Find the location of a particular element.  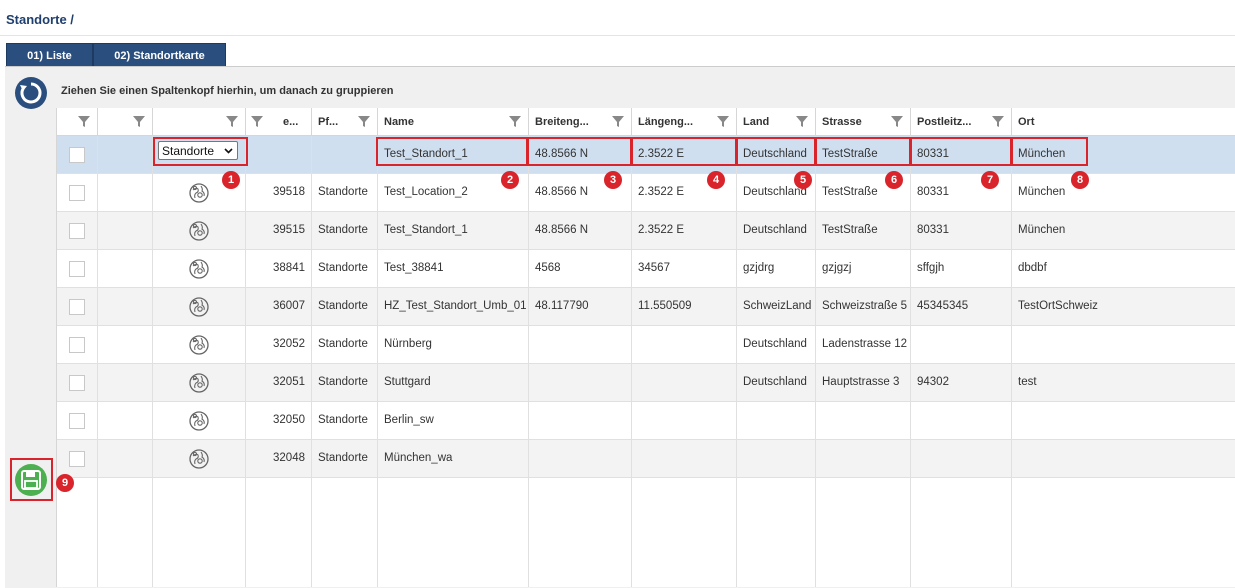

col-header-land: Land is located at coordinates (776, 122).